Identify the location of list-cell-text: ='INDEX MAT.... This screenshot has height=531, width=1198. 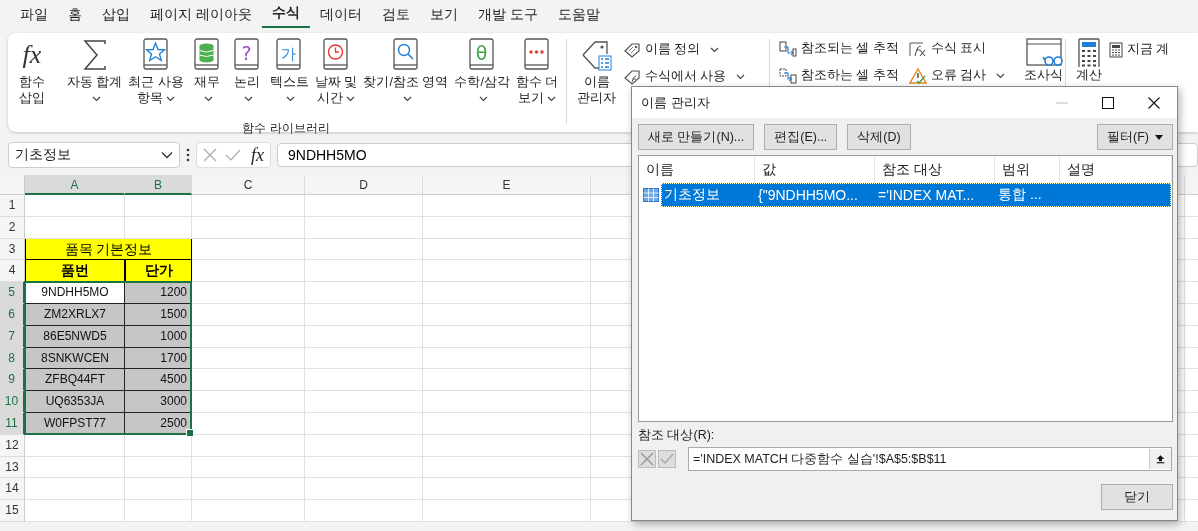
(926, 195).